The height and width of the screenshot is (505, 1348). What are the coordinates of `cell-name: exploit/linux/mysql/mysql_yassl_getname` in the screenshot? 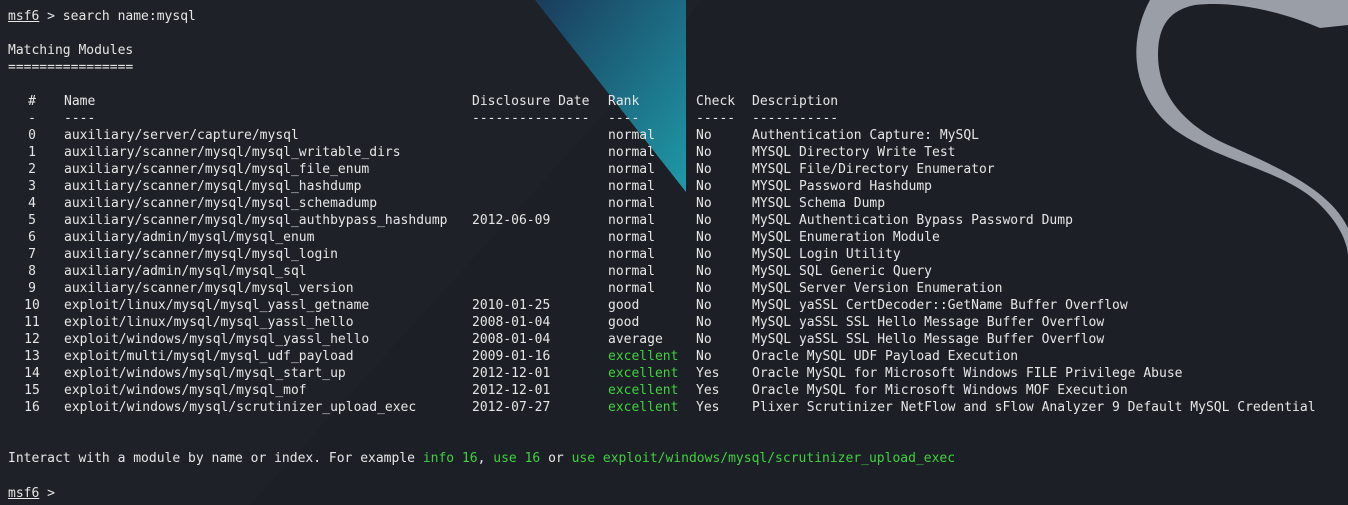 It's located at (217, 305).